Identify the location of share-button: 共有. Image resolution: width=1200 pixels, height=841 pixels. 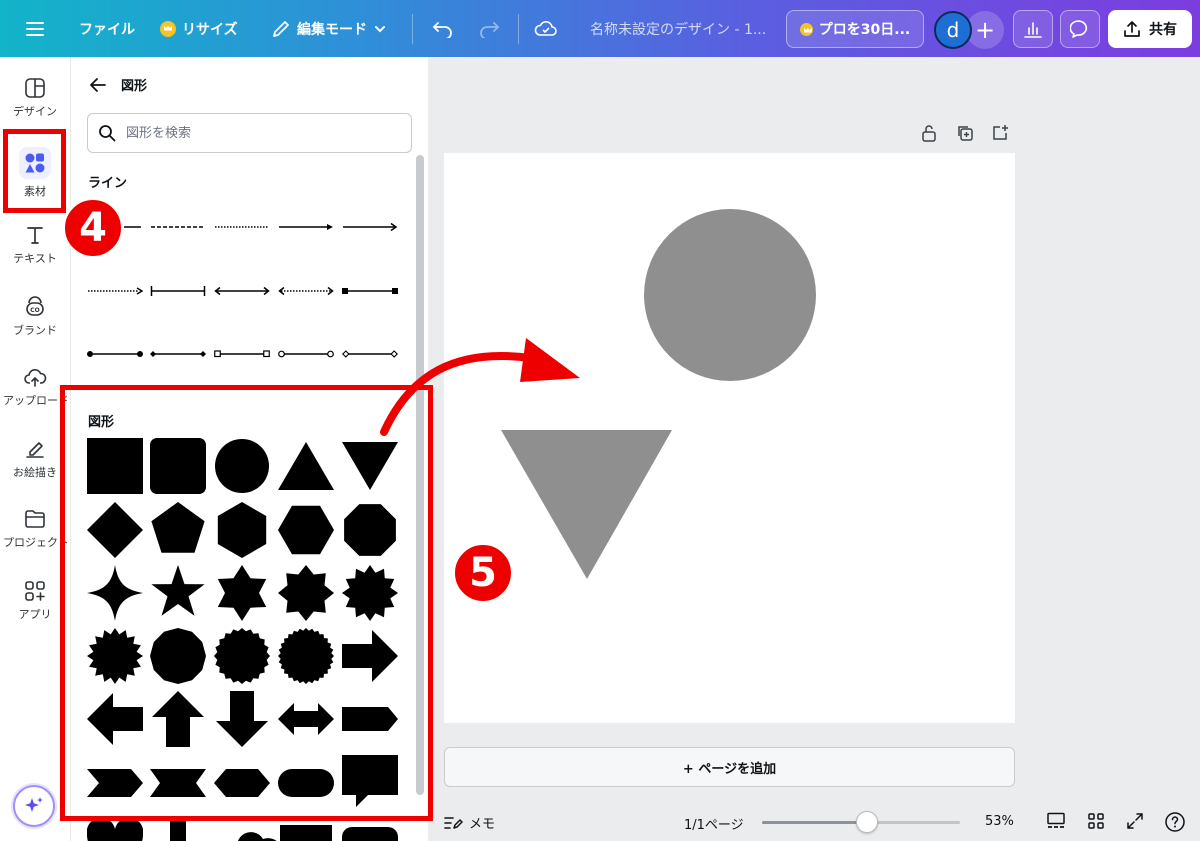
(1150, 29).